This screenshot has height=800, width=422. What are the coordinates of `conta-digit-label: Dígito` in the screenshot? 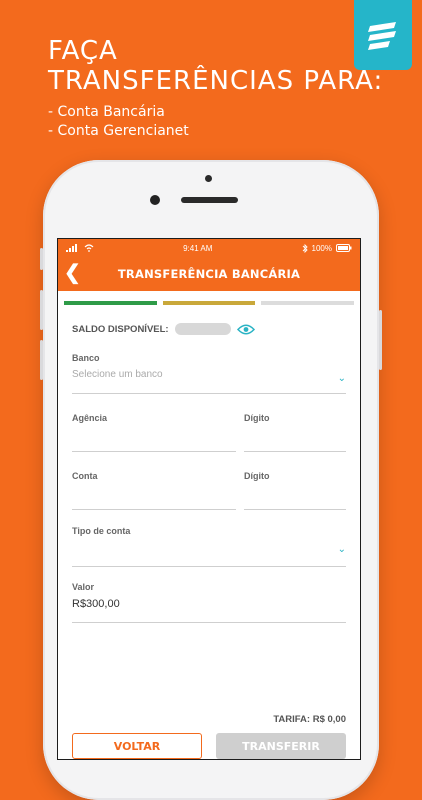 It's located at (257, 476).